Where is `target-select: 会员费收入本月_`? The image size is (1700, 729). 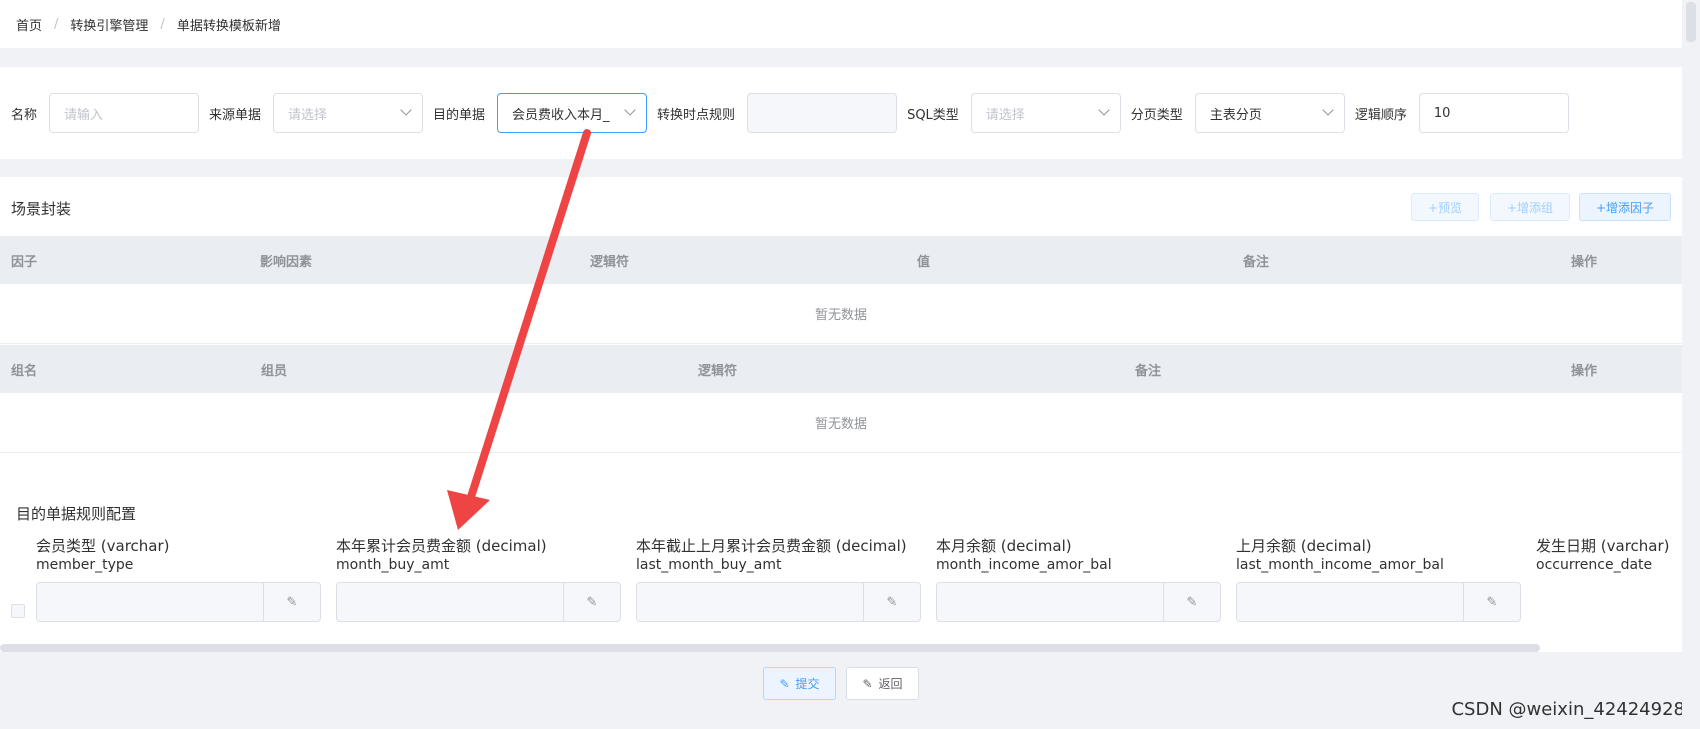
target-select: 会员费收入本月_ is located at coordinates (572, 113).